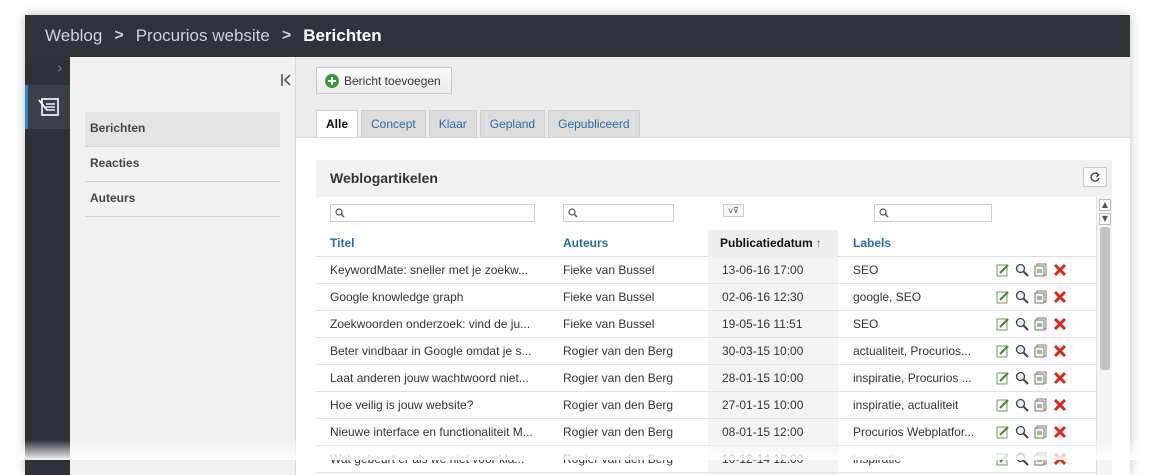 The width and height of the screenshot is (1155, 475). What do you see at coordinates (60, 68) in the screenshot?
I see `expand-rail-icon: ›` at bounding box center [60, 68].